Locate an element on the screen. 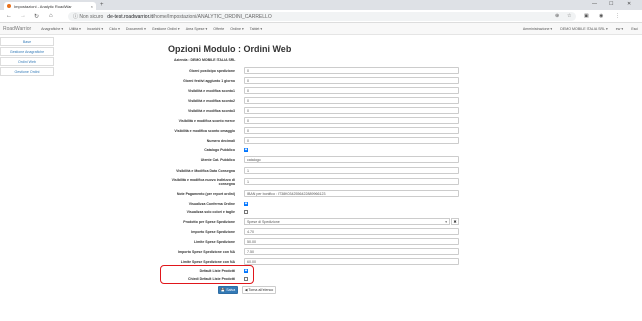 This screenshot has height=321, width=642. clear-select-button: ✖ is located at coordinates (455, 221).